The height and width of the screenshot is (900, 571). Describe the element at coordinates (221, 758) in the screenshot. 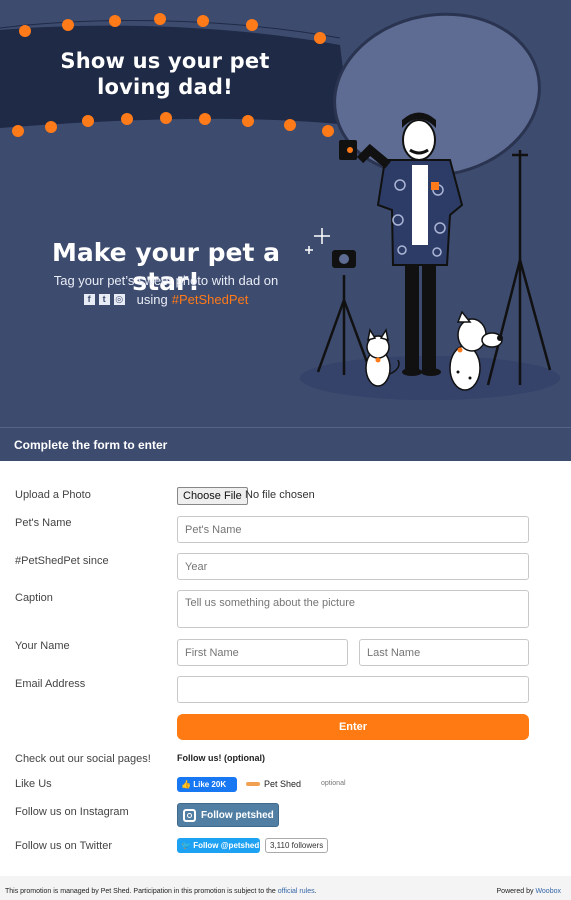

I see `follow-us-heading: Follow us! (optional)` at that location.